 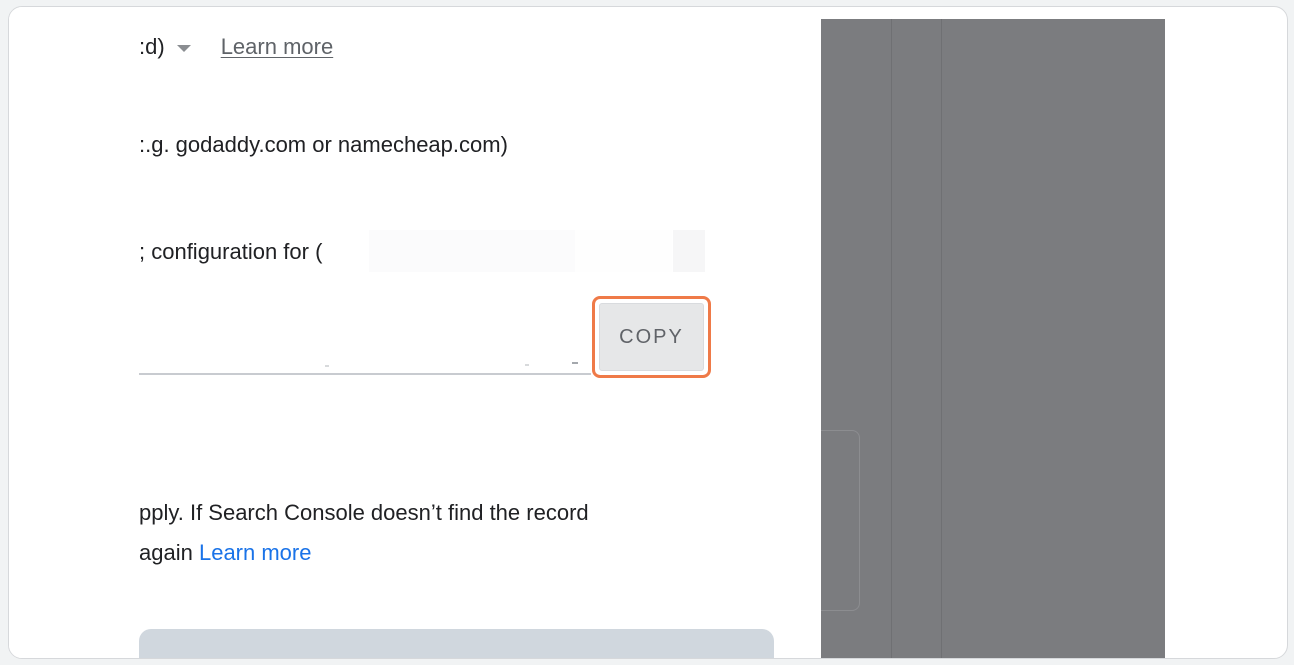 What do you see at coordinates (277, 47) in the screenshot?
I see `learn-more-link: Learn more` at bounding box center [277, 47].